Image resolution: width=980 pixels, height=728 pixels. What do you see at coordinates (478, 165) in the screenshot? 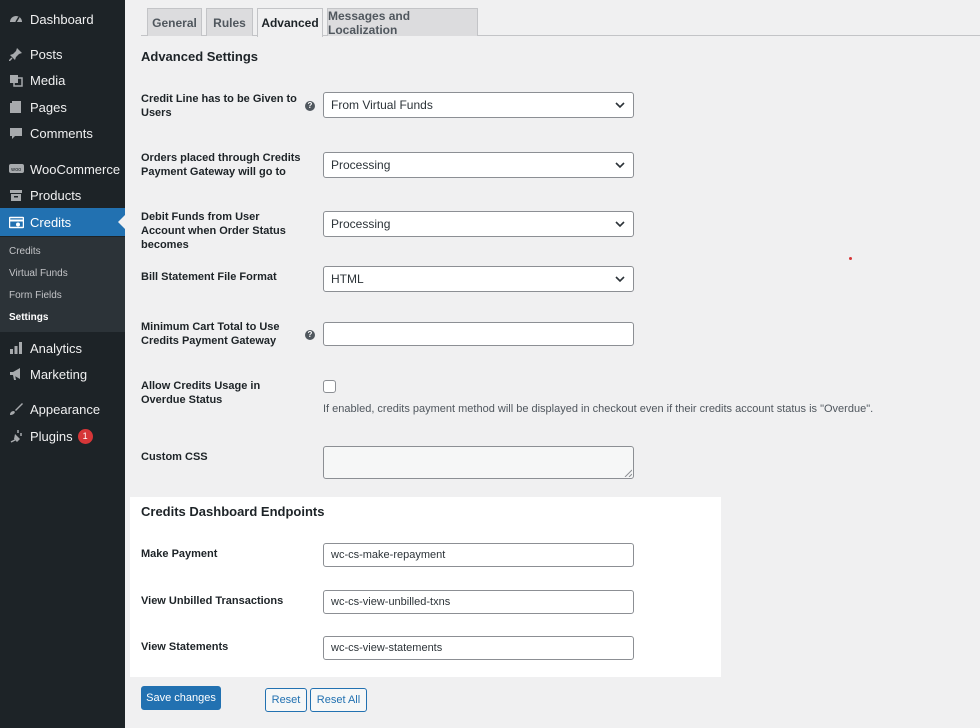
I see `orders-status-select: Processing` at bounding box center [478, 165].